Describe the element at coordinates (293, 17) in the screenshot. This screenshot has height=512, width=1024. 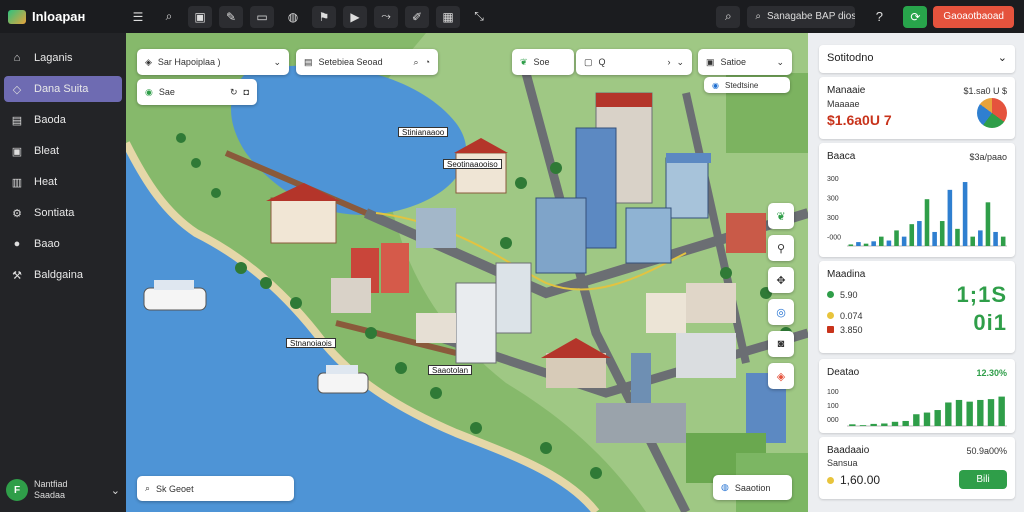
I see `globe-icon: ◍` at that location.